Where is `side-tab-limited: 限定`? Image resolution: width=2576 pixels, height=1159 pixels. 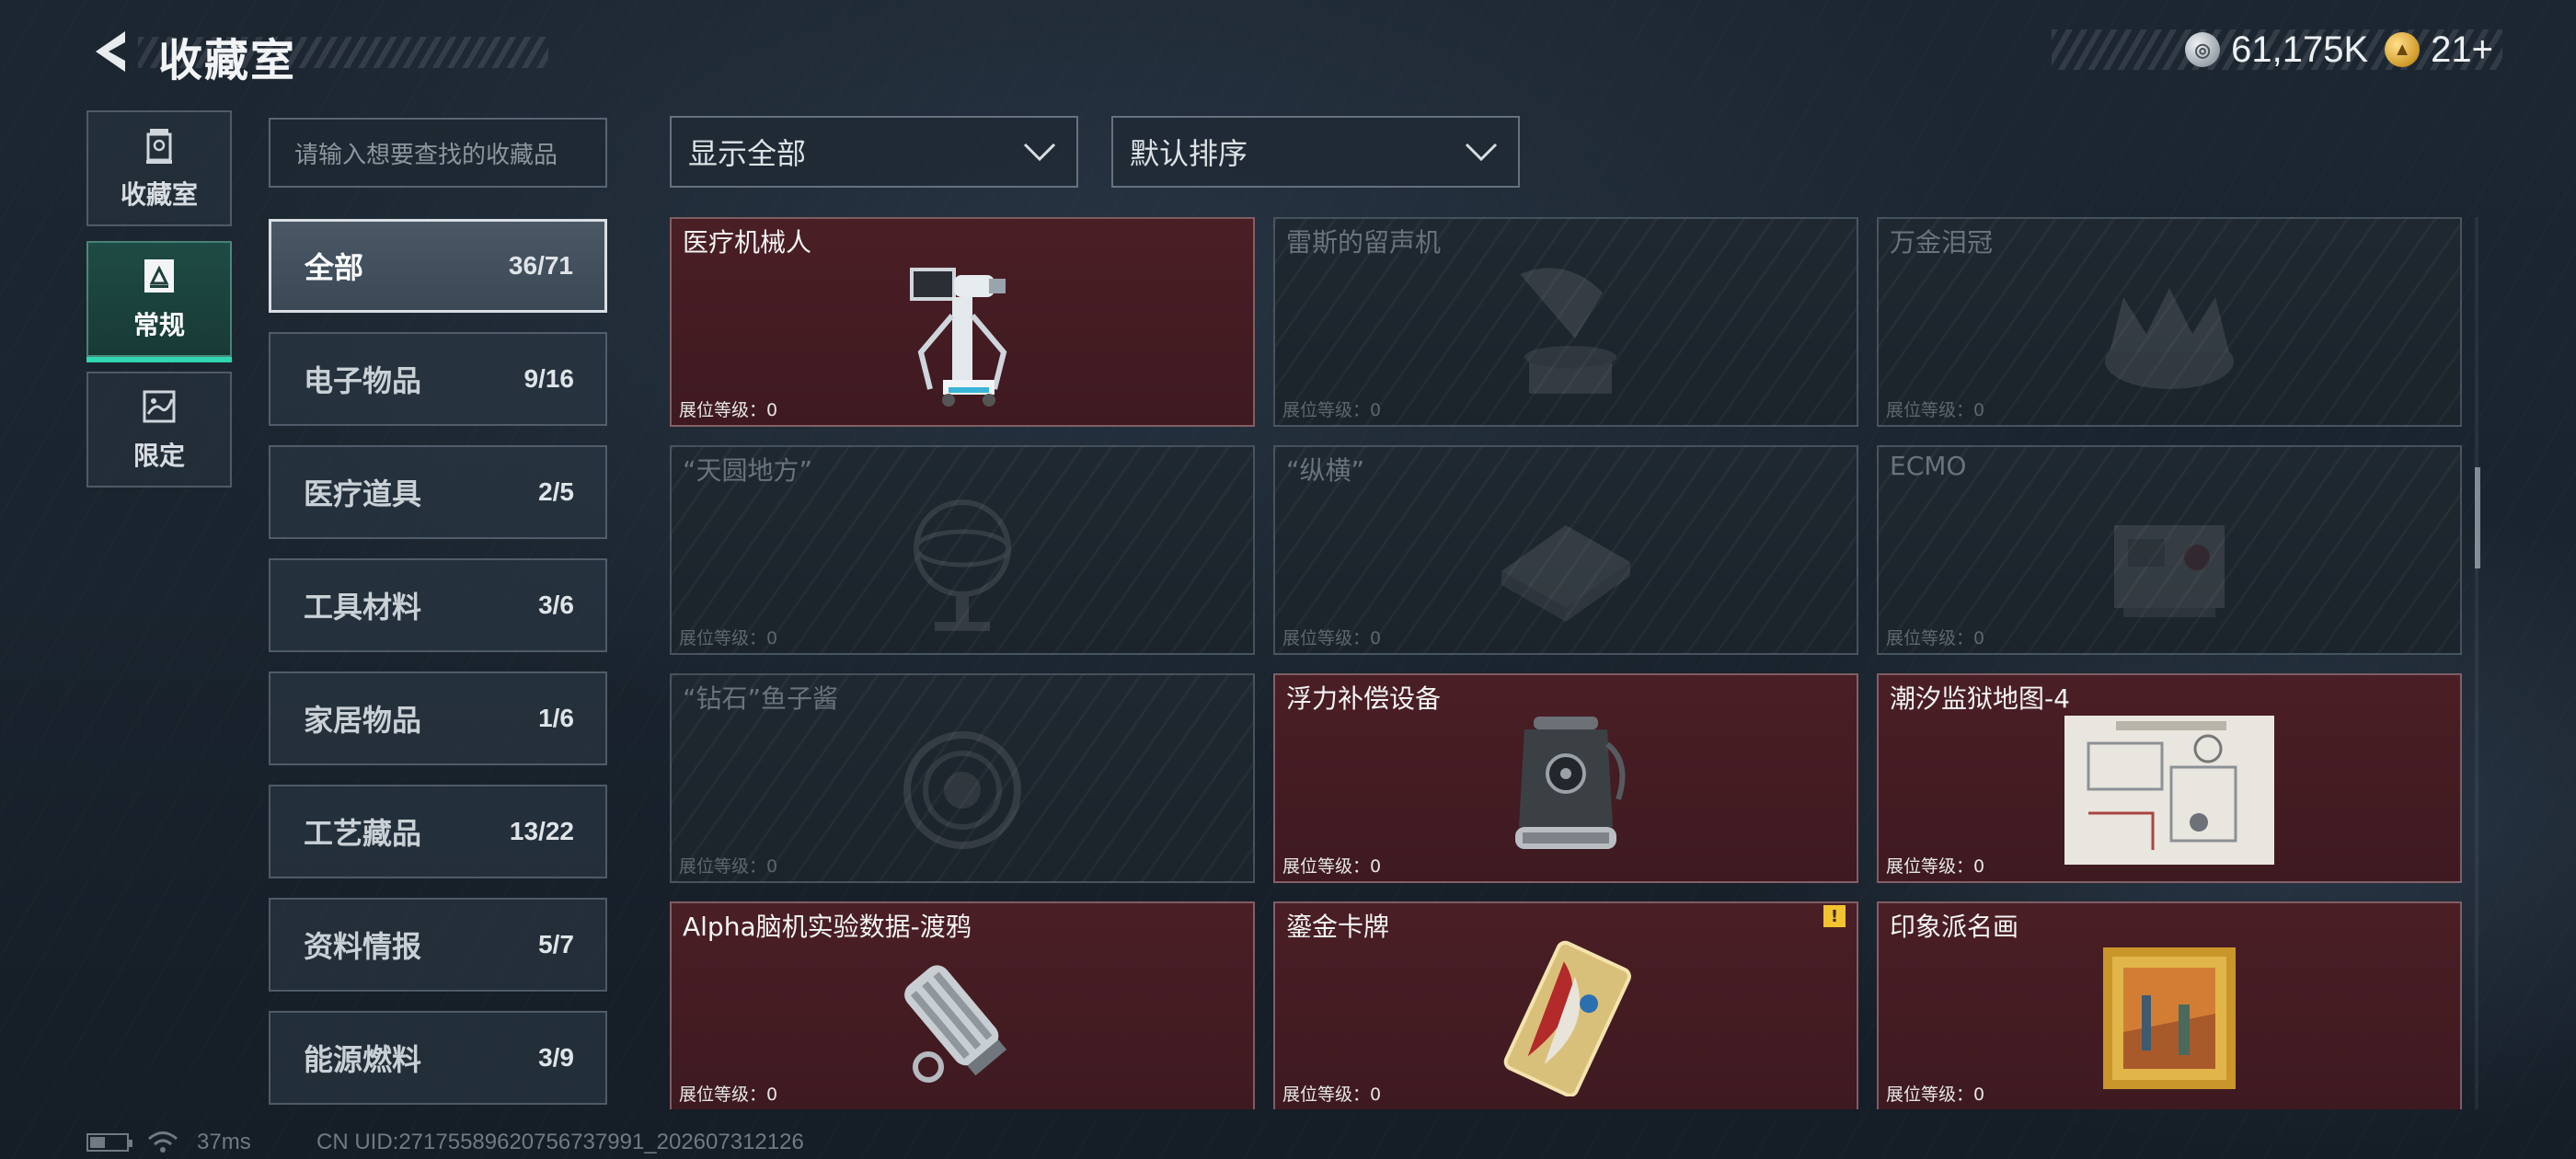
side-tab-limited: 限定 is located at coordinates (159, 430).